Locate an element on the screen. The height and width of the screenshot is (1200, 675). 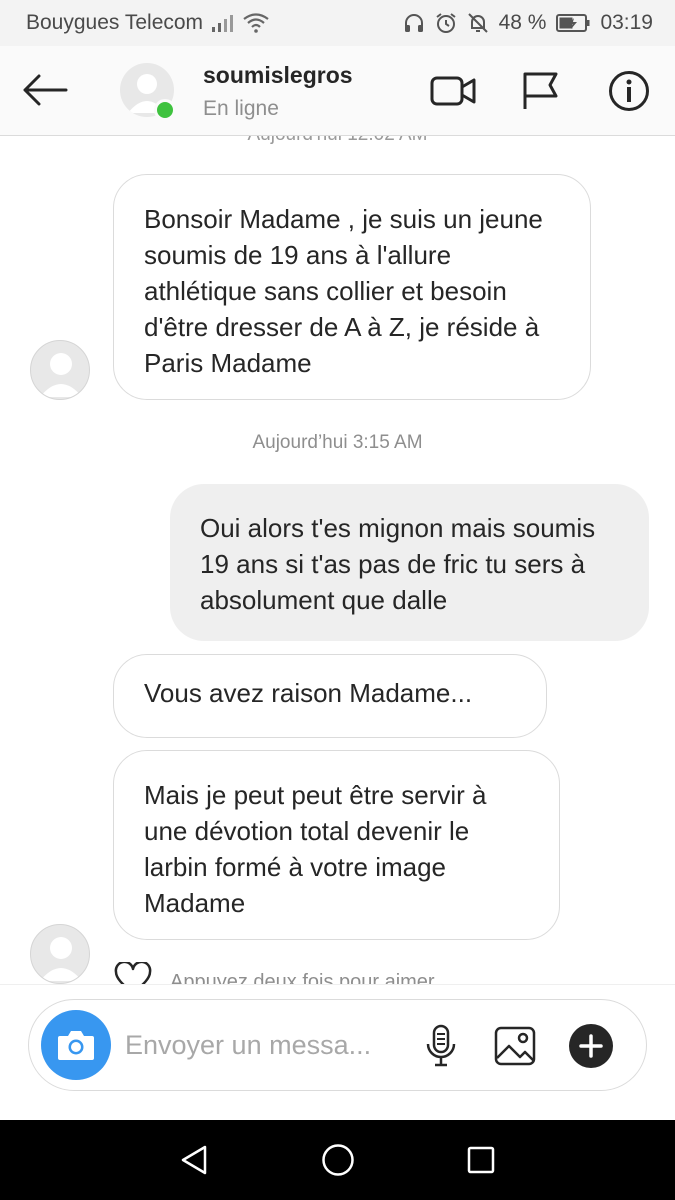
signal-icon is located at coordinates (223, 23).